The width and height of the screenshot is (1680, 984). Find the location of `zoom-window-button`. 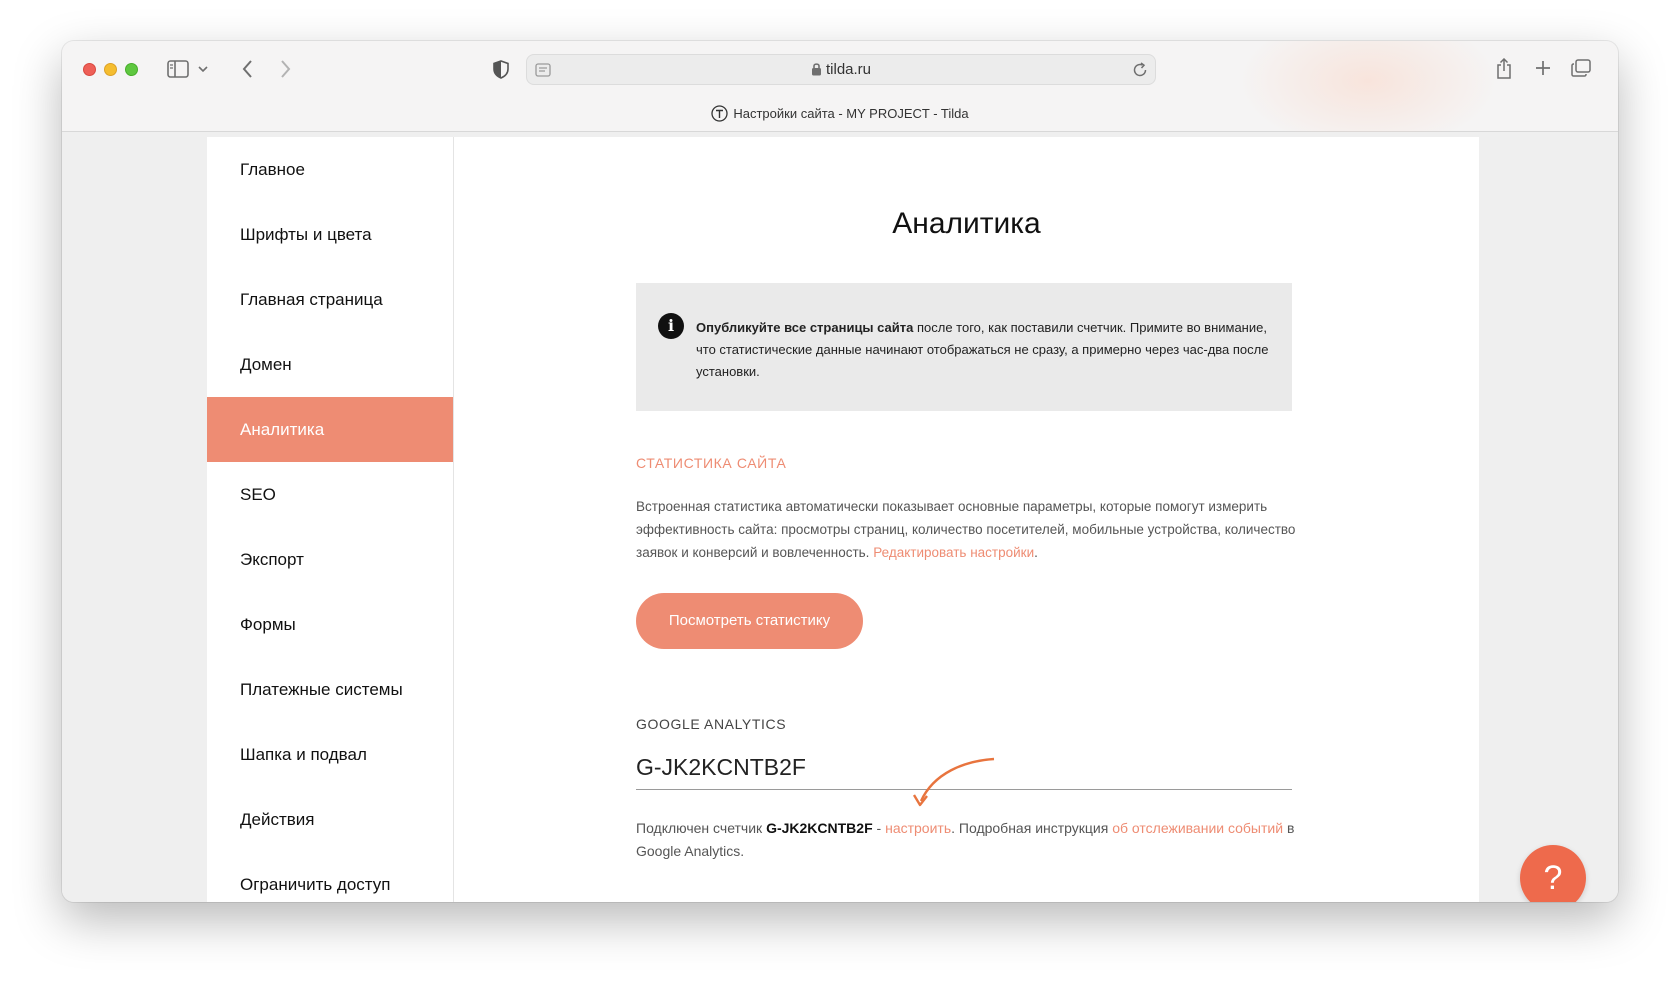

zoom-window-button is located at coordinates (131, 69).